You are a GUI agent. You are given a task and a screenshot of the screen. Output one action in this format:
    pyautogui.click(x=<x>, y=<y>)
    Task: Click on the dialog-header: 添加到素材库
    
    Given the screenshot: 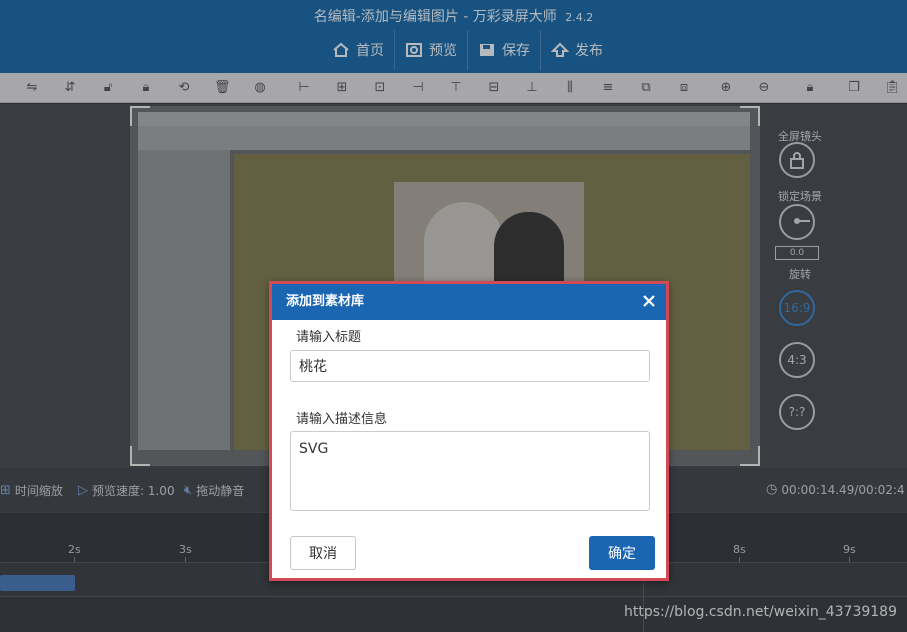 What is the action you would take?
    pyautogui.click(x=469, y=302)
    